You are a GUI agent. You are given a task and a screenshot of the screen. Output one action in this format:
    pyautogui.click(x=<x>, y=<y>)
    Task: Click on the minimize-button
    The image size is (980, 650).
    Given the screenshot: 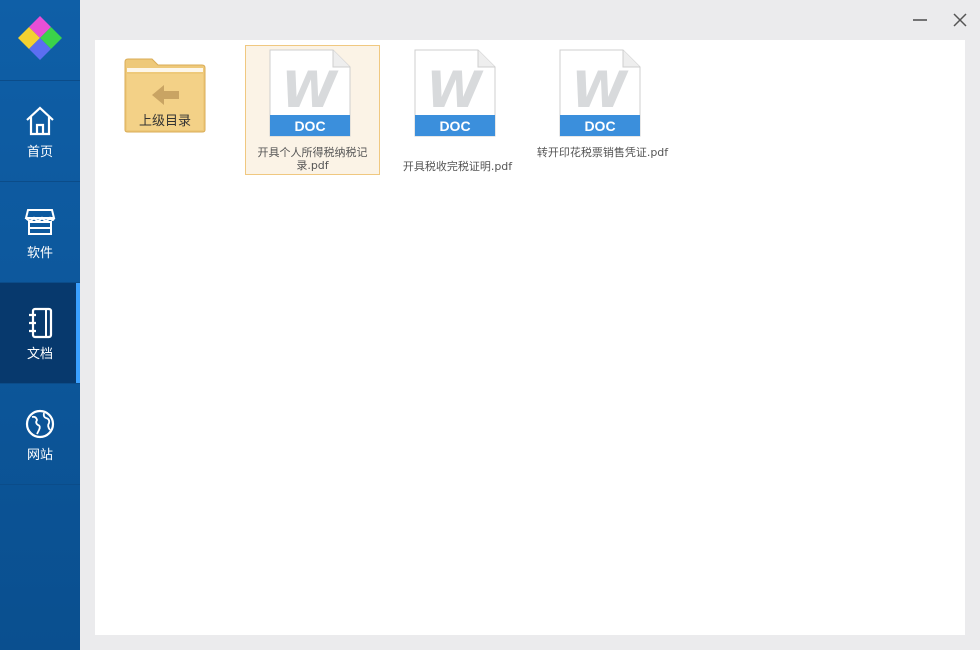 What is the action you would take?
    pyautogui.click(x=920, y=20)
    